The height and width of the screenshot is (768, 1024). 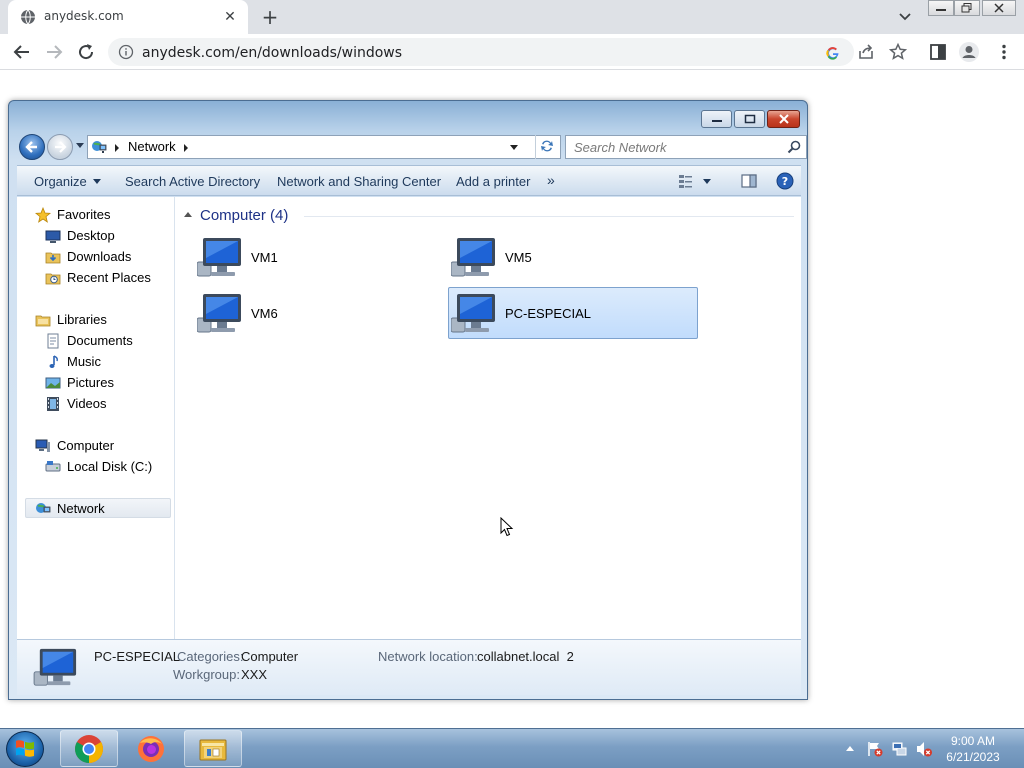 What do you see at coordinates (518, 257) in the screenshot?
I see `computer-name: VM5` at bounding box center [518, 257].